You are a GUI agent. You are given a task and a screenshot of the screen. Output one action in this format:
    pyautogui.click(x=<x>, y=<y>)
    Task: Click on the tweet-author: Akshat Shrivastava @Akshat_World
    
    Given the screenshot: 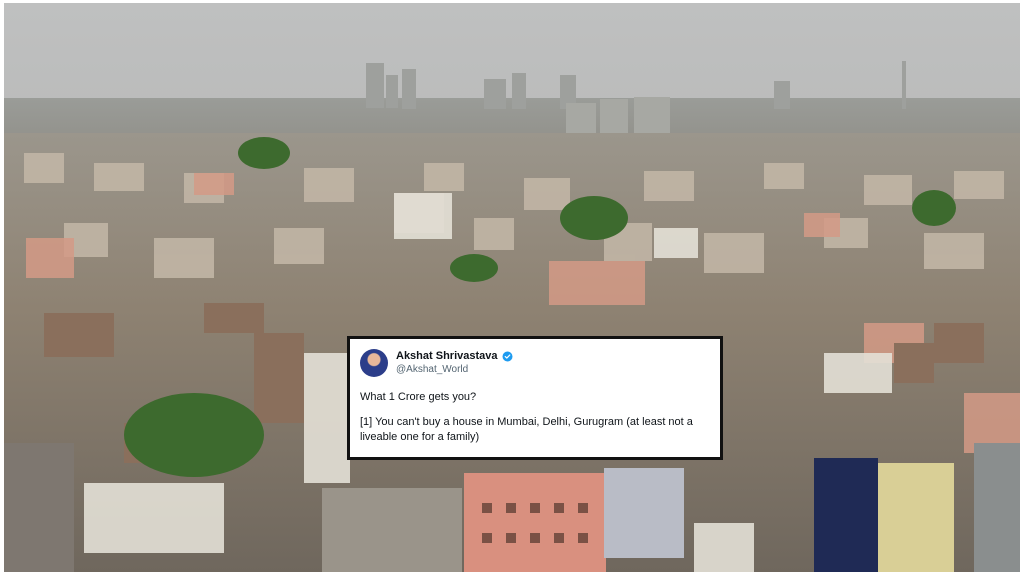 What is the action you would take?
    pyautogui.click(x=454, y=363)
    